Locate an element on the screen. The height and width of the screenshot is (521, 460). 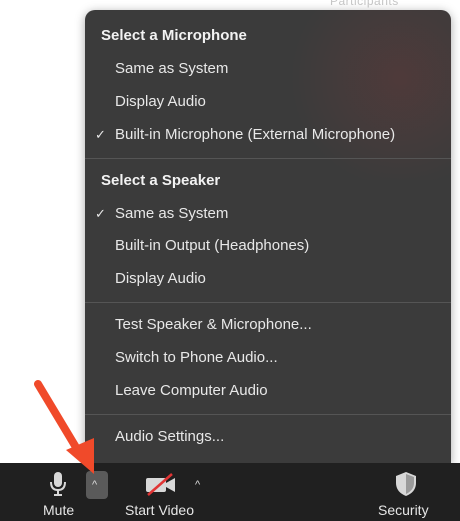
speaker-option-label: Display Audio is located at coordinates (160, 278).